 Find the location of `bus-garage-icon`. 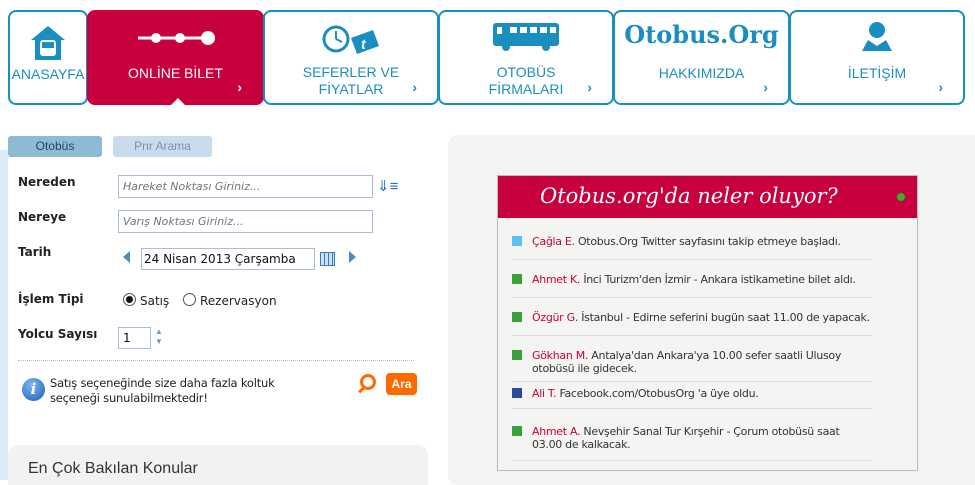

bus-garage-icon is located at coordinates (48, 42).